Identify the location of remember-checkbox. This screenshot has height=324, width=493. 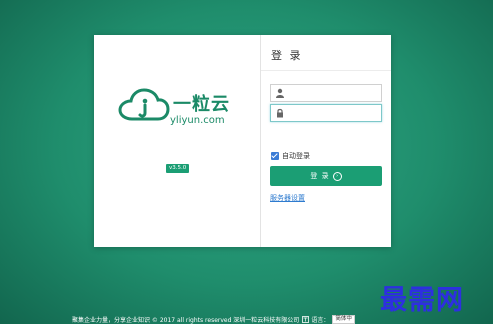
(275, 156).